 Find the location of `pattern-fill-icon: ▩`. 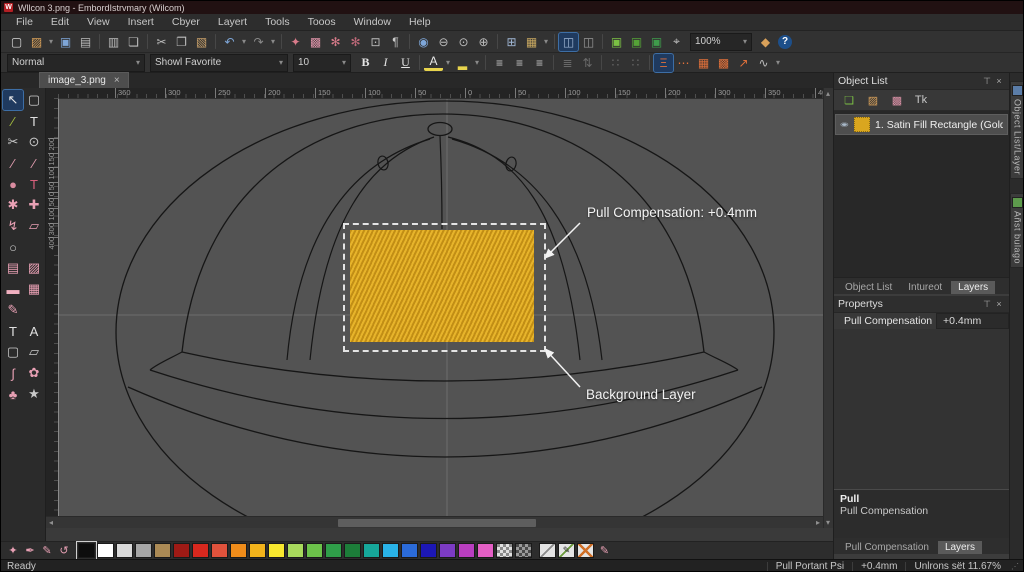

pattern-fill-icon: ▩ is located at coordinates (315, 42).